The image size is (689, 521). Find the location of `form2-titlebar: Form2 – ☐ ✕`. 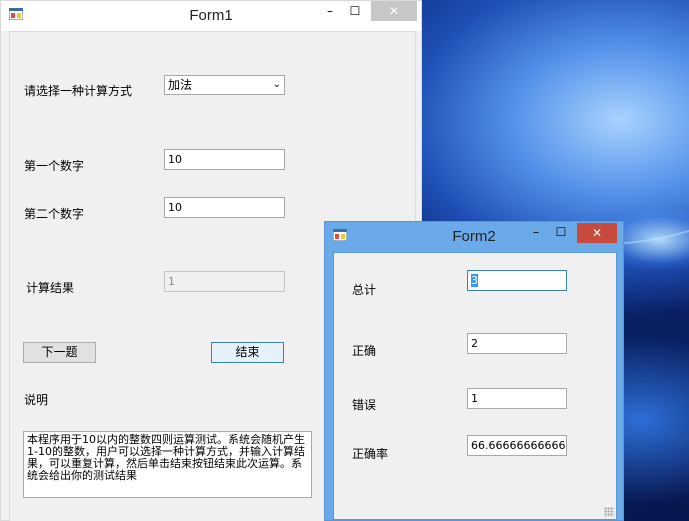

form2-titlebar: Form2 – ☐ ✕ is located at coordinates (474, 236).